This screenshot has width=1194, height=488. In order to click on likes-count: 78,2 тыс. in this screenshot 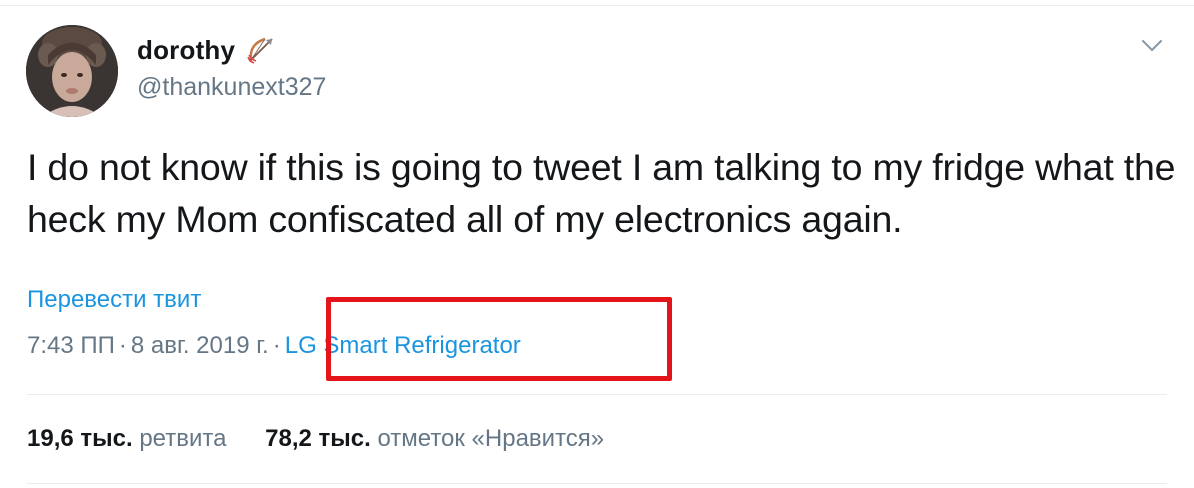, I will do `click(318, 438)`.